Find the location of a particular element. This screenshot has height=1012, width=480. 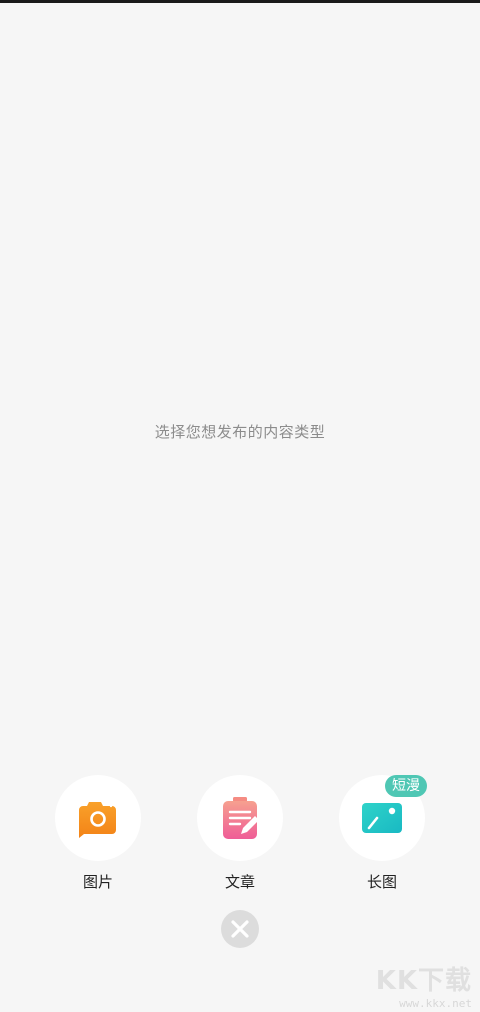

publish-type-prompt: 选择您想发布的内容类型 is located at coordinates (240, 432).